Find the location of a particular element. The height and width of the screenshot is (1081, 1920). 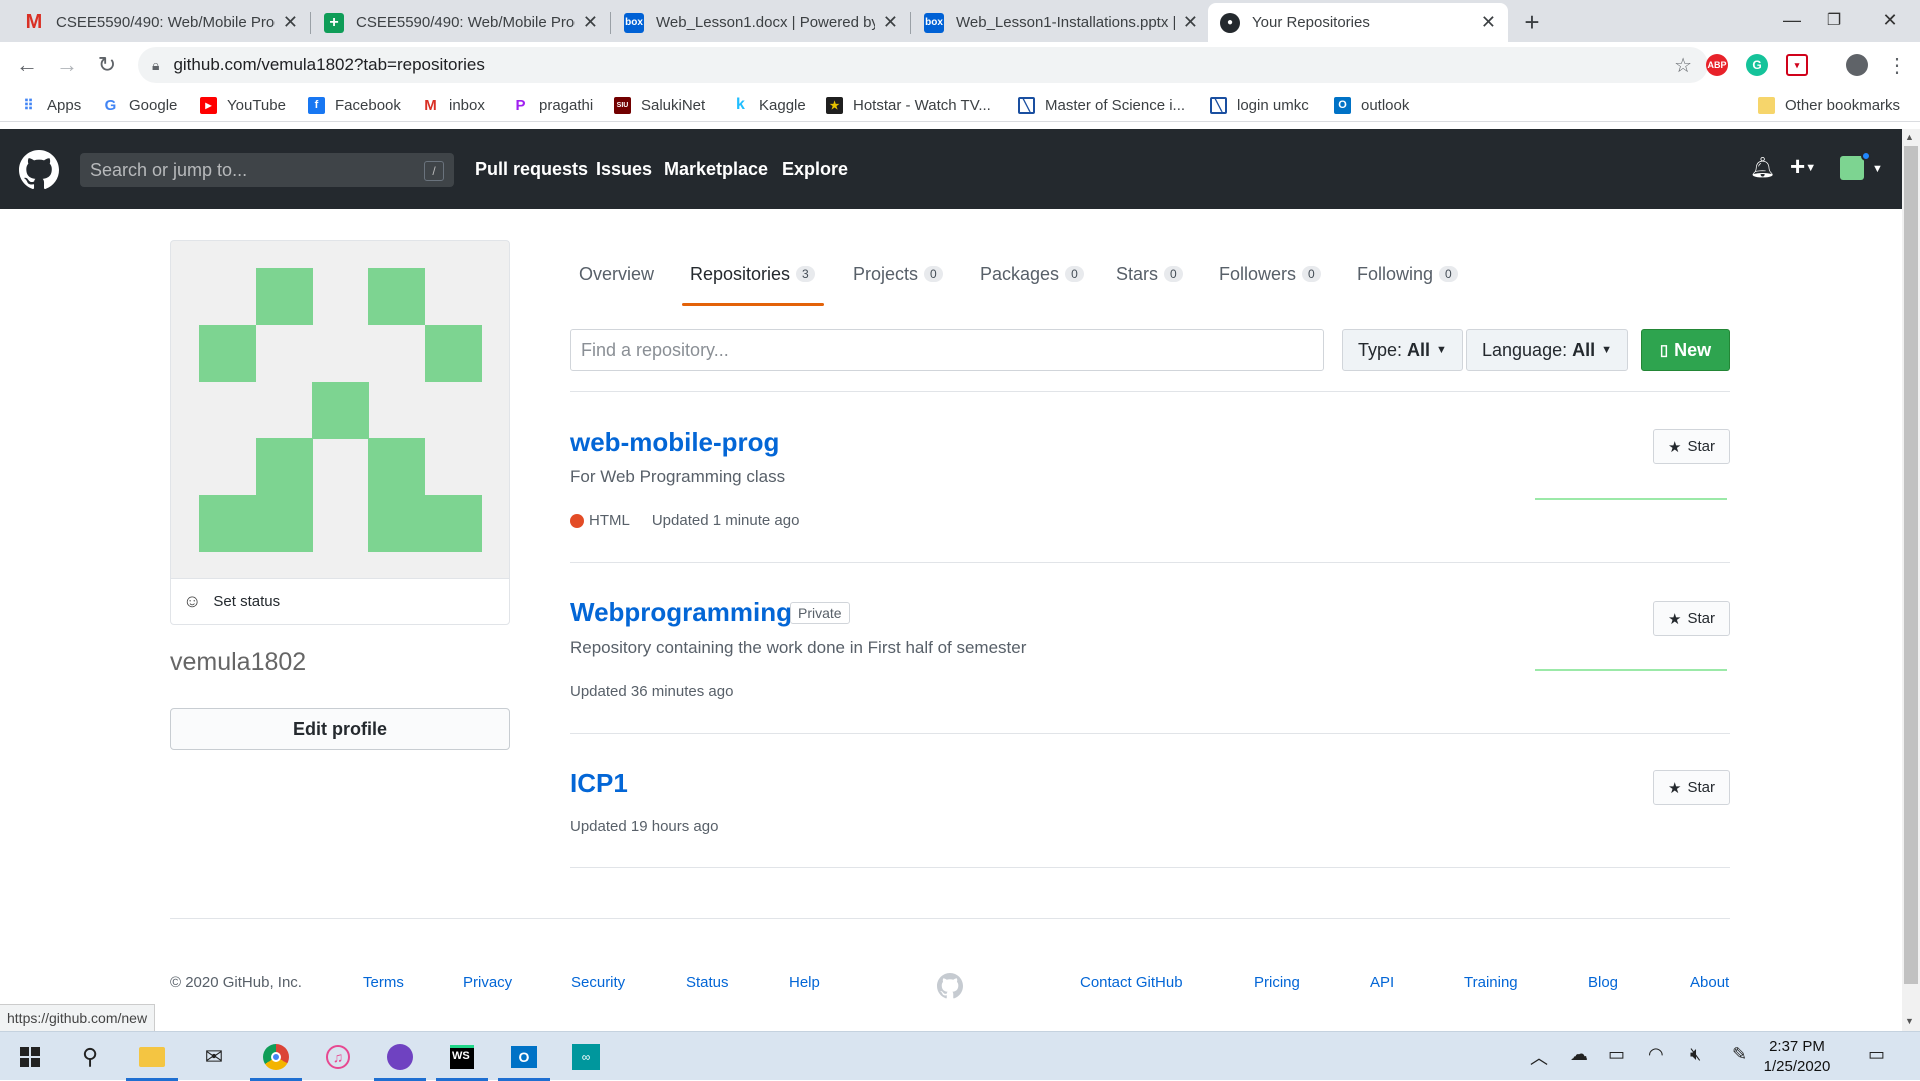

edit-profile-button: Edit profile is located at coordinates (340, 729).